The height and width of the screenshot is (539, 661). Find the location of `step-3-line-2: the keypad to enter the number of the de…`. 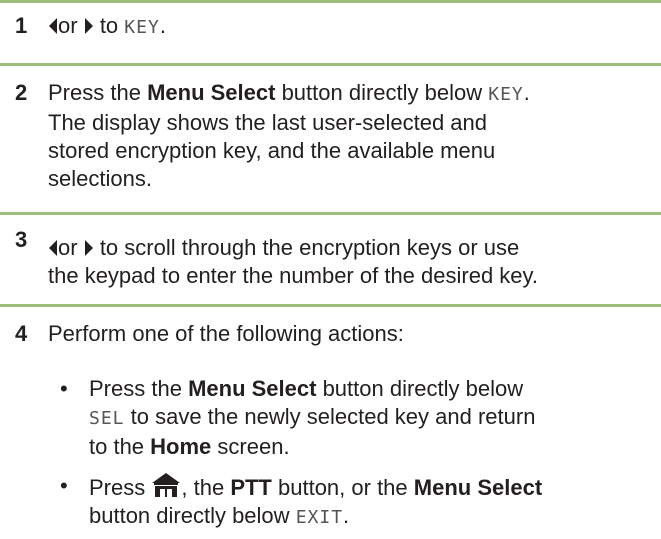

step-3-line-2: the keypad to enter the number of the de… is located at coordinates (293, 275).